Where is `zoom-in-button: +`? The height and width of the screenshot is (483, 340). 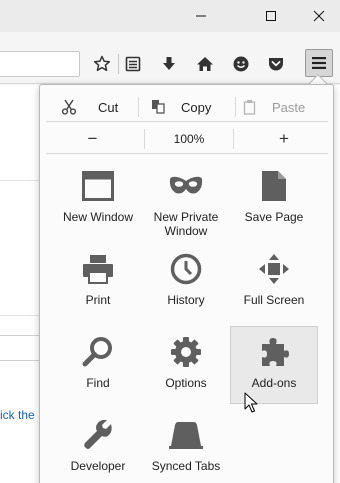 zoom-in-button: + is located at coordinates (284, 139).